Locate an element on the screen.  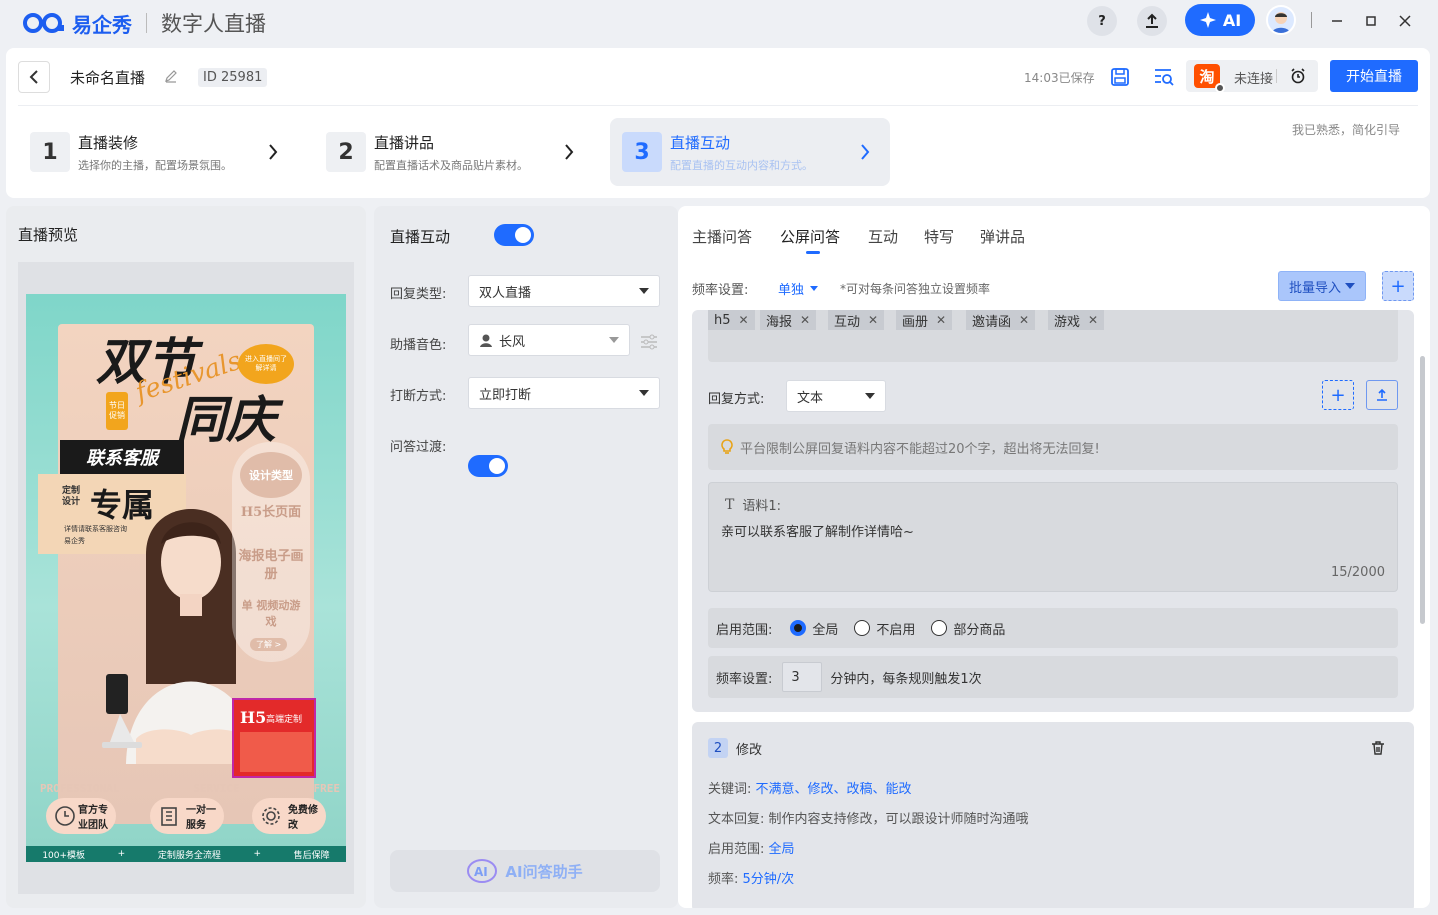
promo-tag: 节日促销 is located at coordinates (117, 411).